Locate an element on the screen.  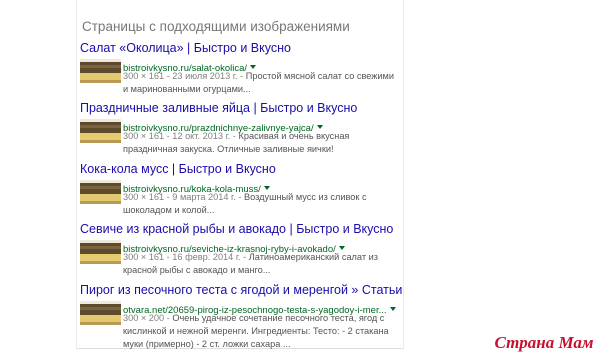
strana-mam-logo: Страна Мам Страна Мам is located at coordinates (544, 342).